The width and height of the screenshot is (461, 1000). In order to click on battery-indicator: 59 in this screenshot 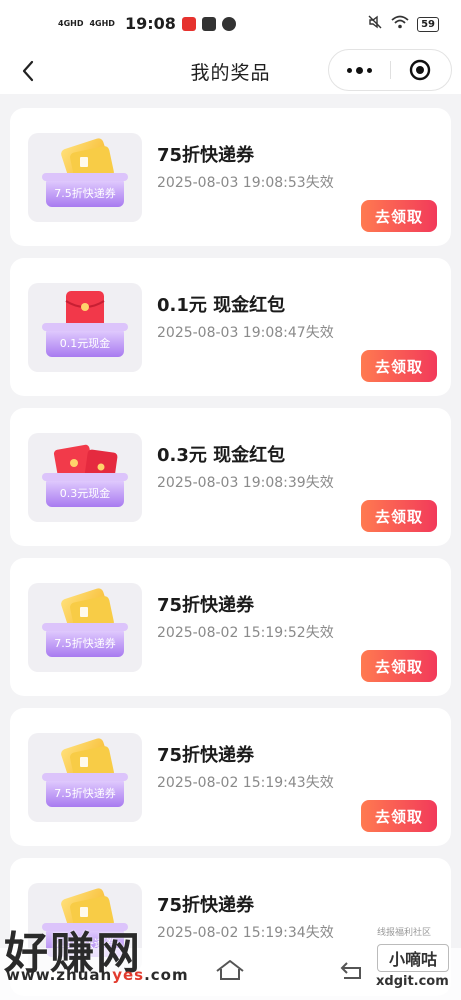, I will do `click(428, 24)`.